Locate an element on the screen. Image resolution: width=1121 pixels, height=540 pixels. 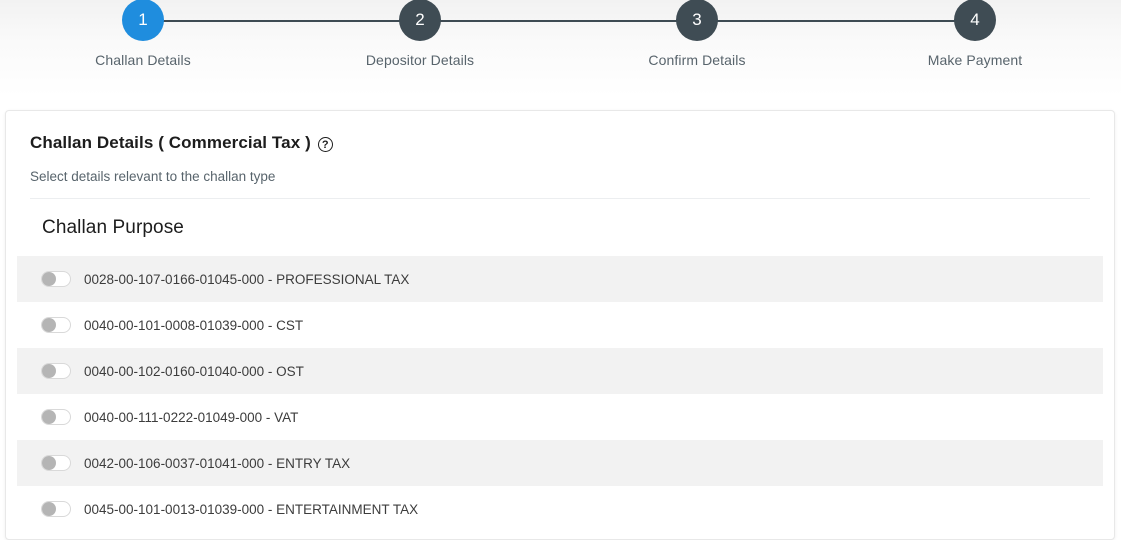
toggle-switch-cst is located at coordinates (56, 325).